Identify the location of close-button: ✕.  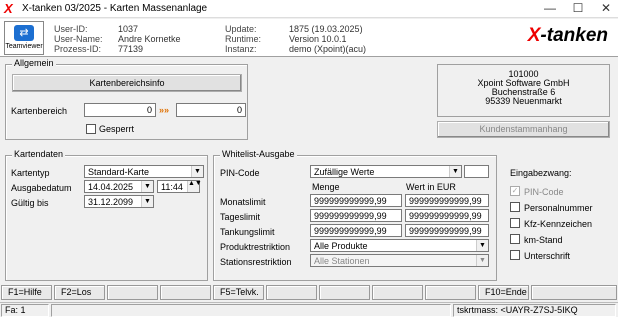
(606, 8).